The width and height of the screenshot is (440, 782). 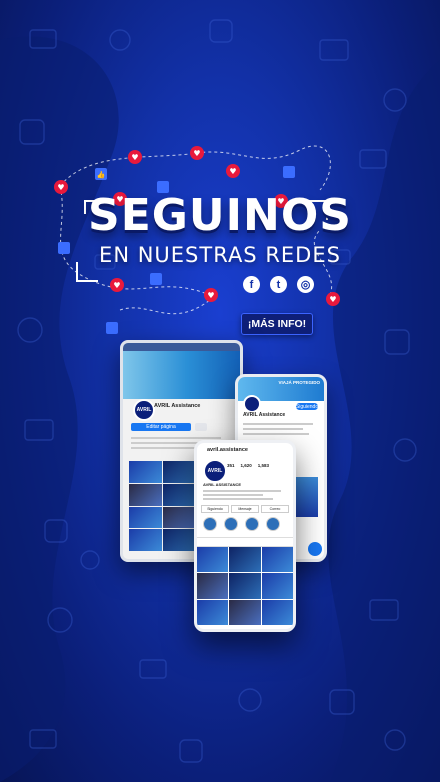 What do you see at coordinates (215, 509) in the screenshot?
I see `following-button: Siguiendo` at bounding box center [215, 509].